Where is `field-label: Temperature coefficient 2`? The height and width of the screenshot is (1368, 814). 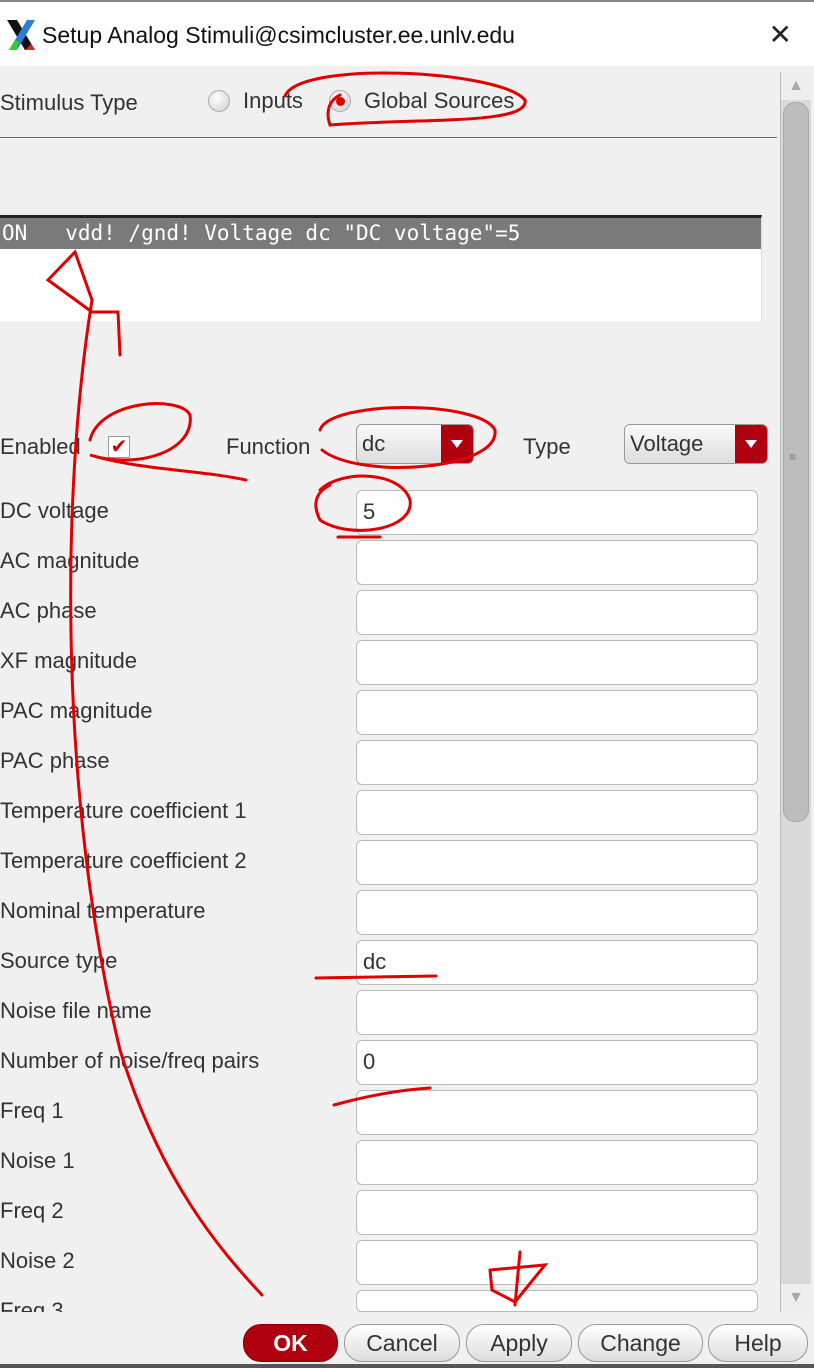 field-label: Temperature coefficient 2 is located at coordinates (123, 860).